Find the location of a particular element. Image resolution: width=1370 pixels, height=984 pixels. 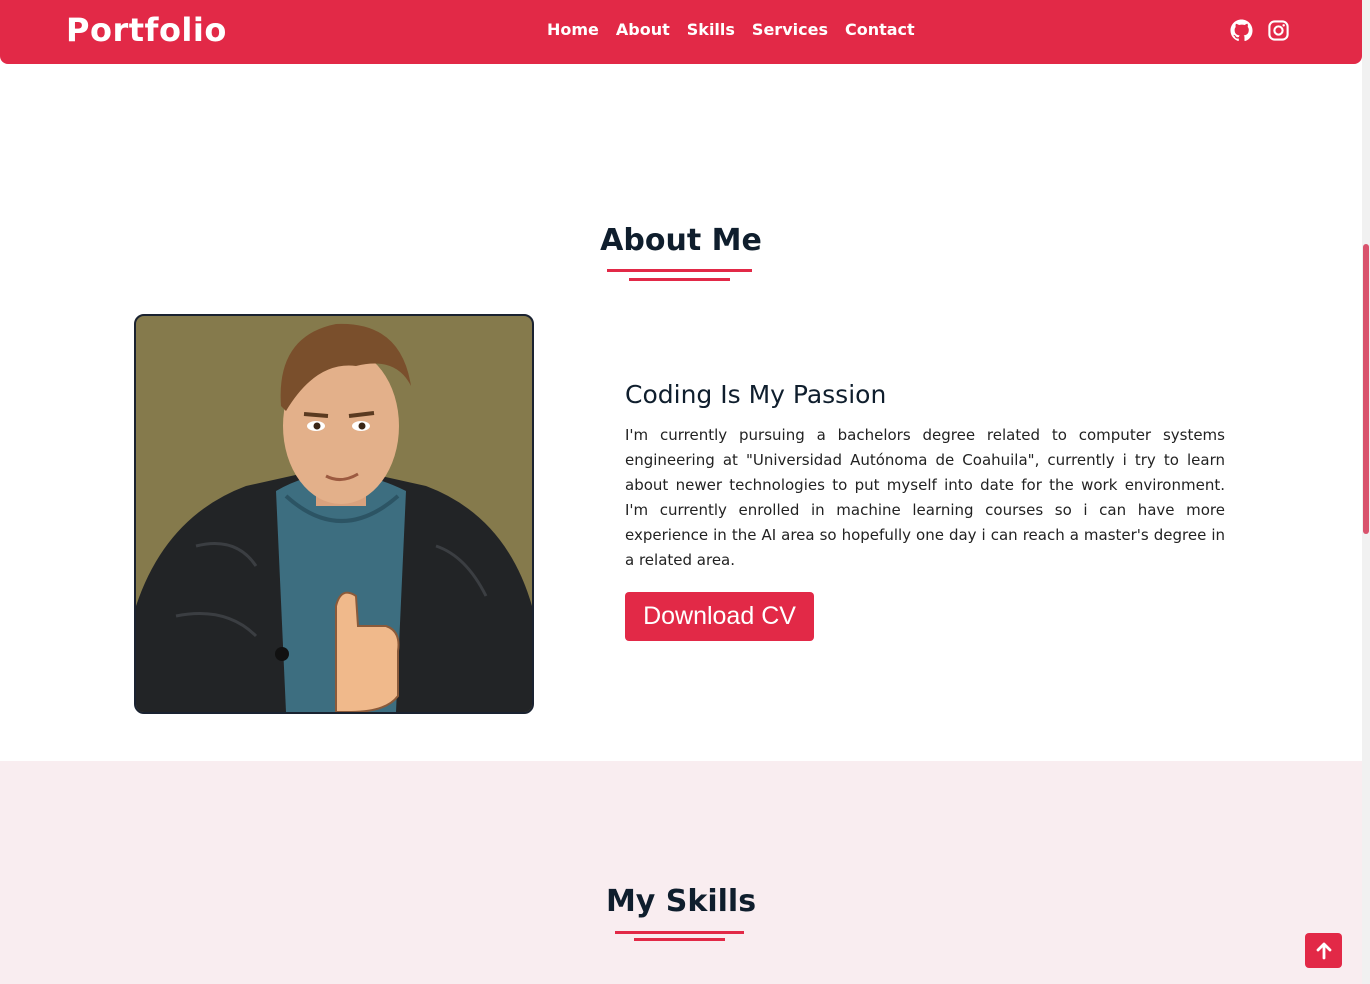

brand-logo: Portfolio is located at coordinates (146, 30).